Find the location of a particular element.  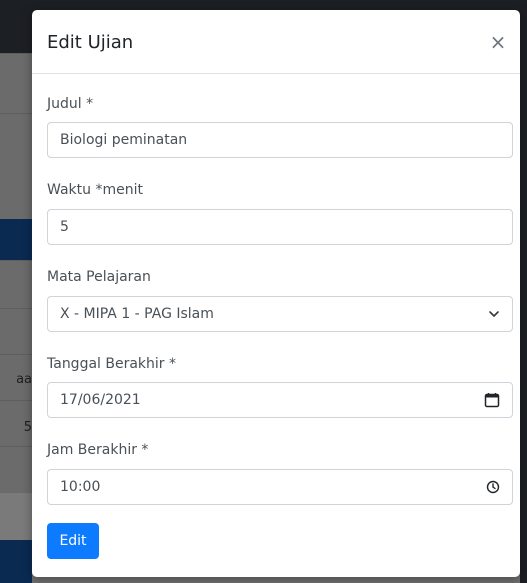

close-icon: × is located at coordinates (498, 42).